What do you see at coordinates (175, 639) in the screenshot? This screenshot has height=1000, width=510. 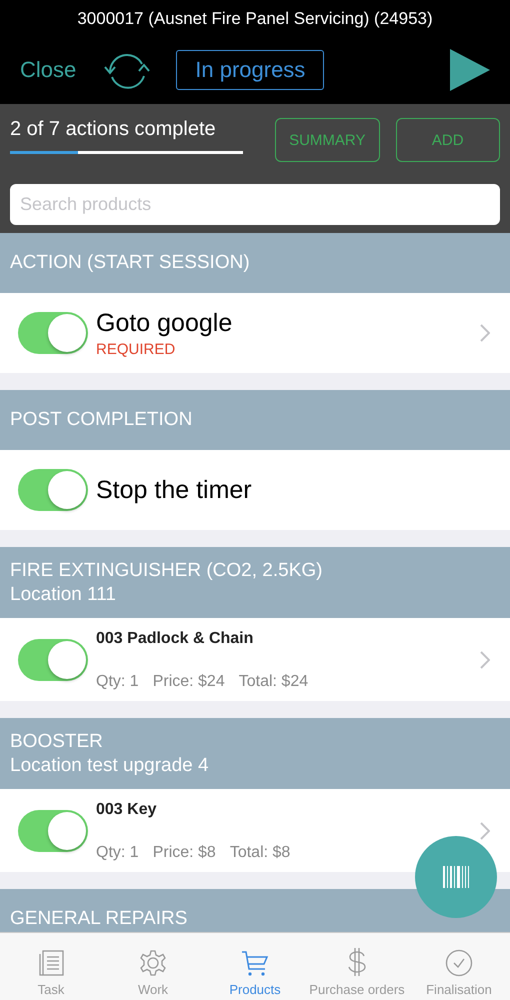 I see `product-name: 003 Padlock & Chain` at bounding box center [175, 639].